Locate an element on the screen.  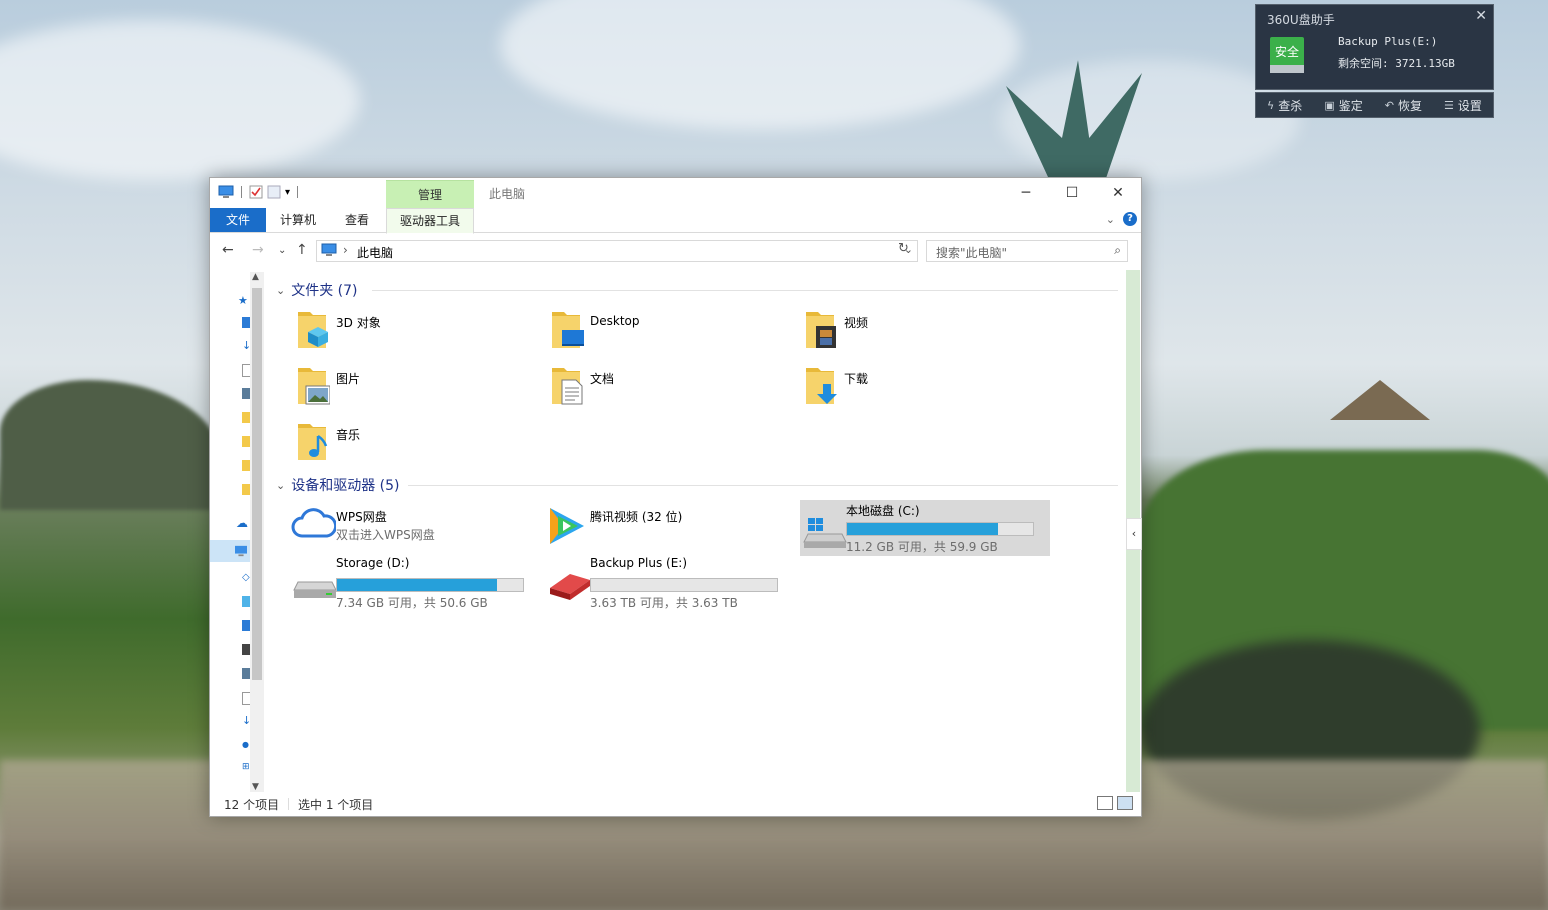
new-folder-icon is located at coordinates (274, 192).